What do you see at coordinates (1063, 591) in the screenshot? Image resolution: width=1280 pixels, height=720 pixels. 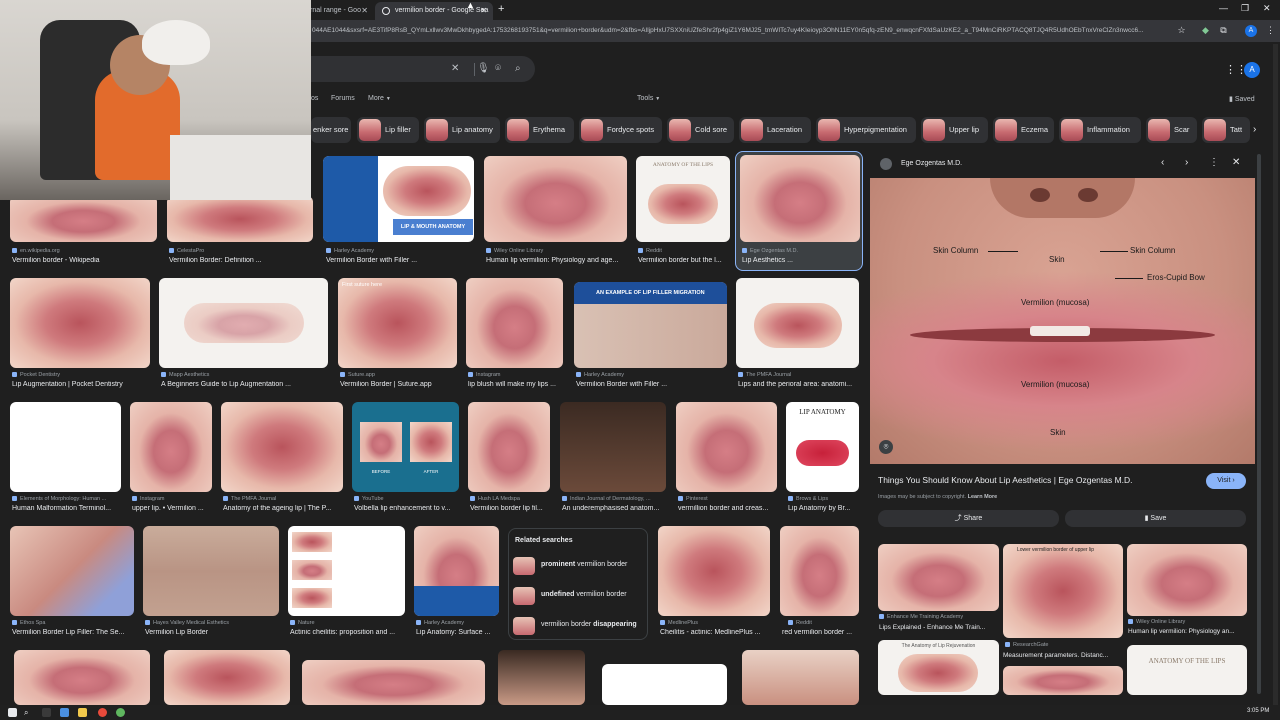 I see `related-image: Lower vermilion border of upper lip` at bounding box center [1063, 591].